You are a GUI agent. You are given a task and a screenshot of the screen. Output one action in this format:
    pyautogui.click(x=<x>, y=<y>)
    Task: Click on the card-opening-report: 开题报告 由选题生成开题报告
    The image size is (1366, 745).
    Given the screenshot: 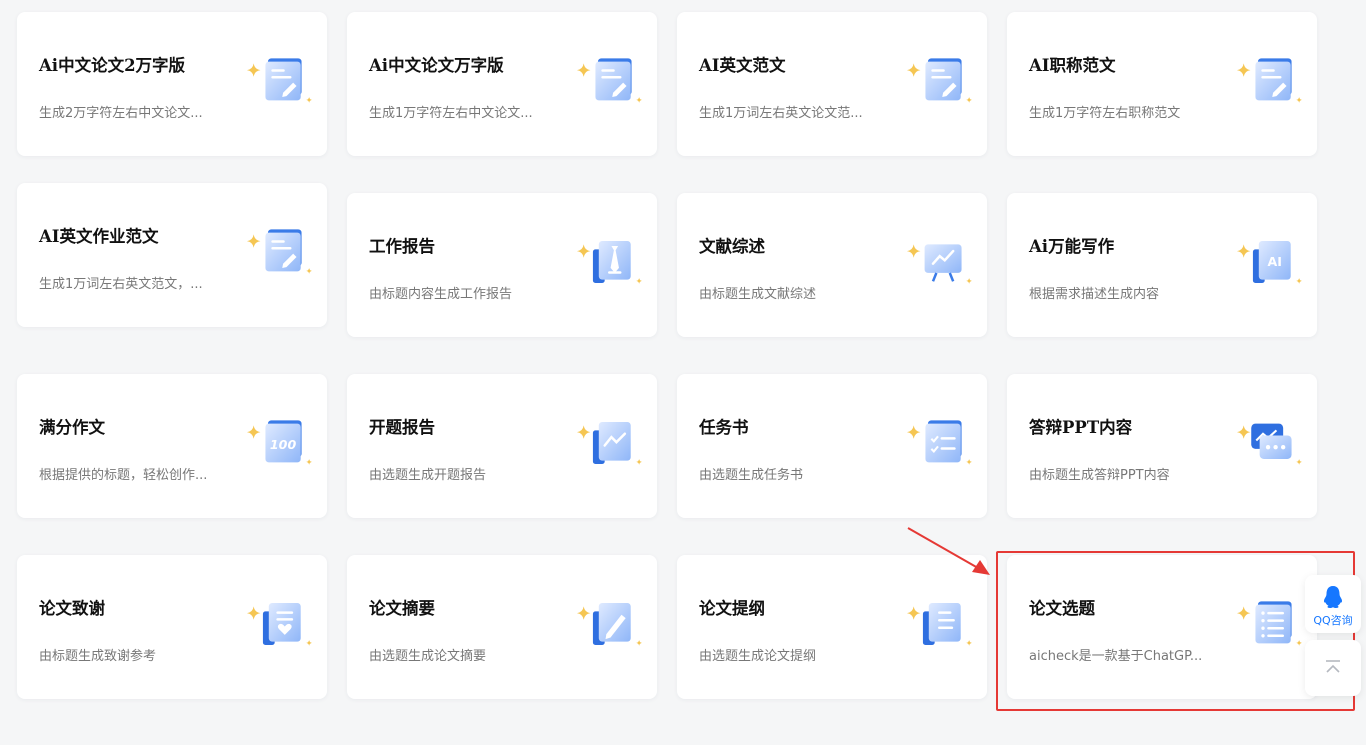 What is the action you would take?
    pyautogui.click(x=502, y=446)
    